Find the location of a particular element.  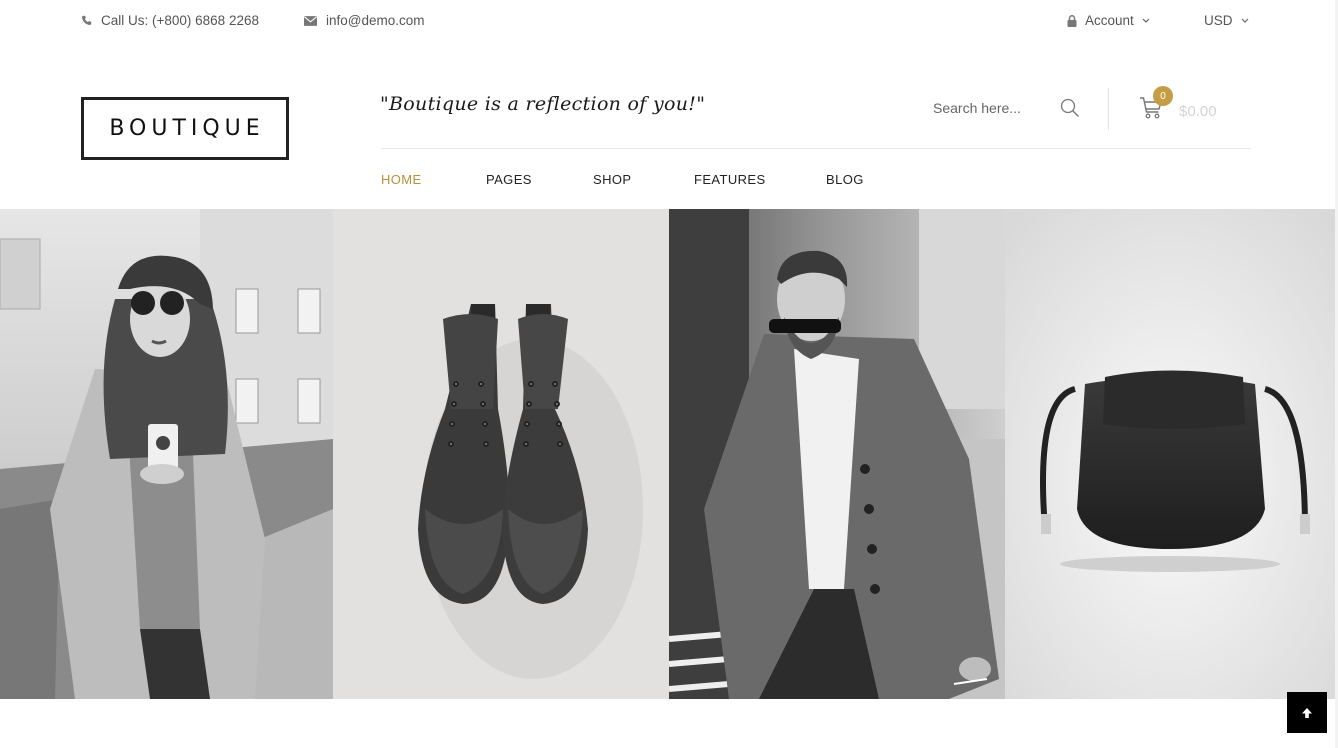

contact-email: info@demo.com is located at coordinates (364, 20).